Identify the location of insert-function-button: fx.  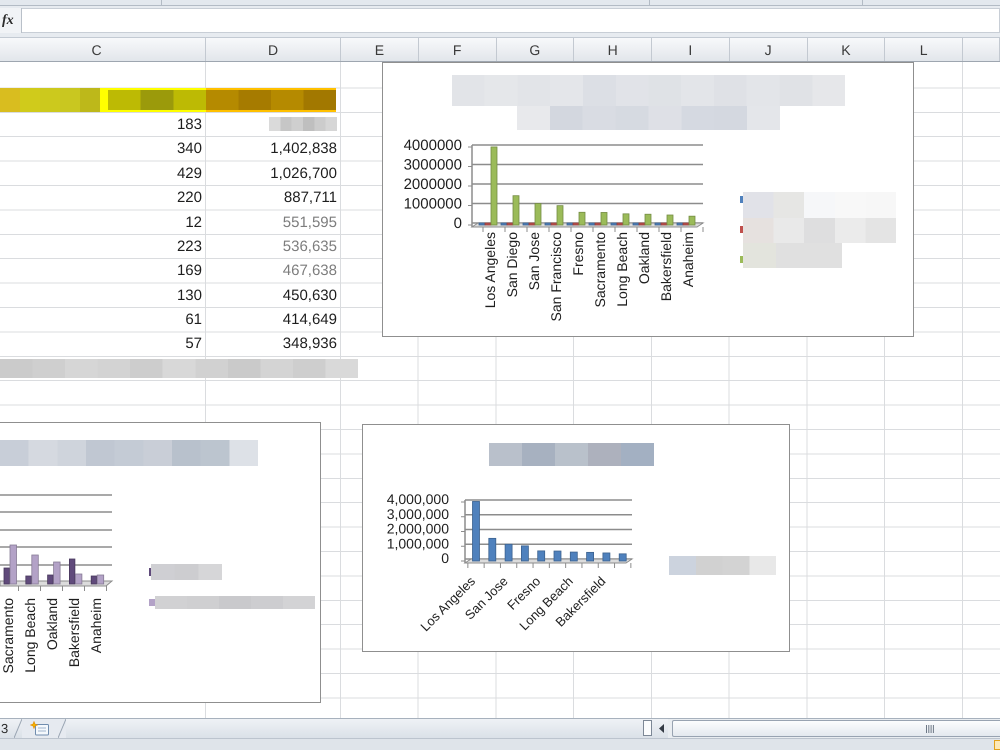
(11, 20).